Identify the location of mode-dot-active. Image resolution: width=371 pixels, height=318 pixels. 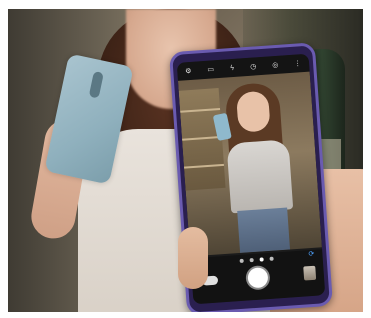
(261, 259).